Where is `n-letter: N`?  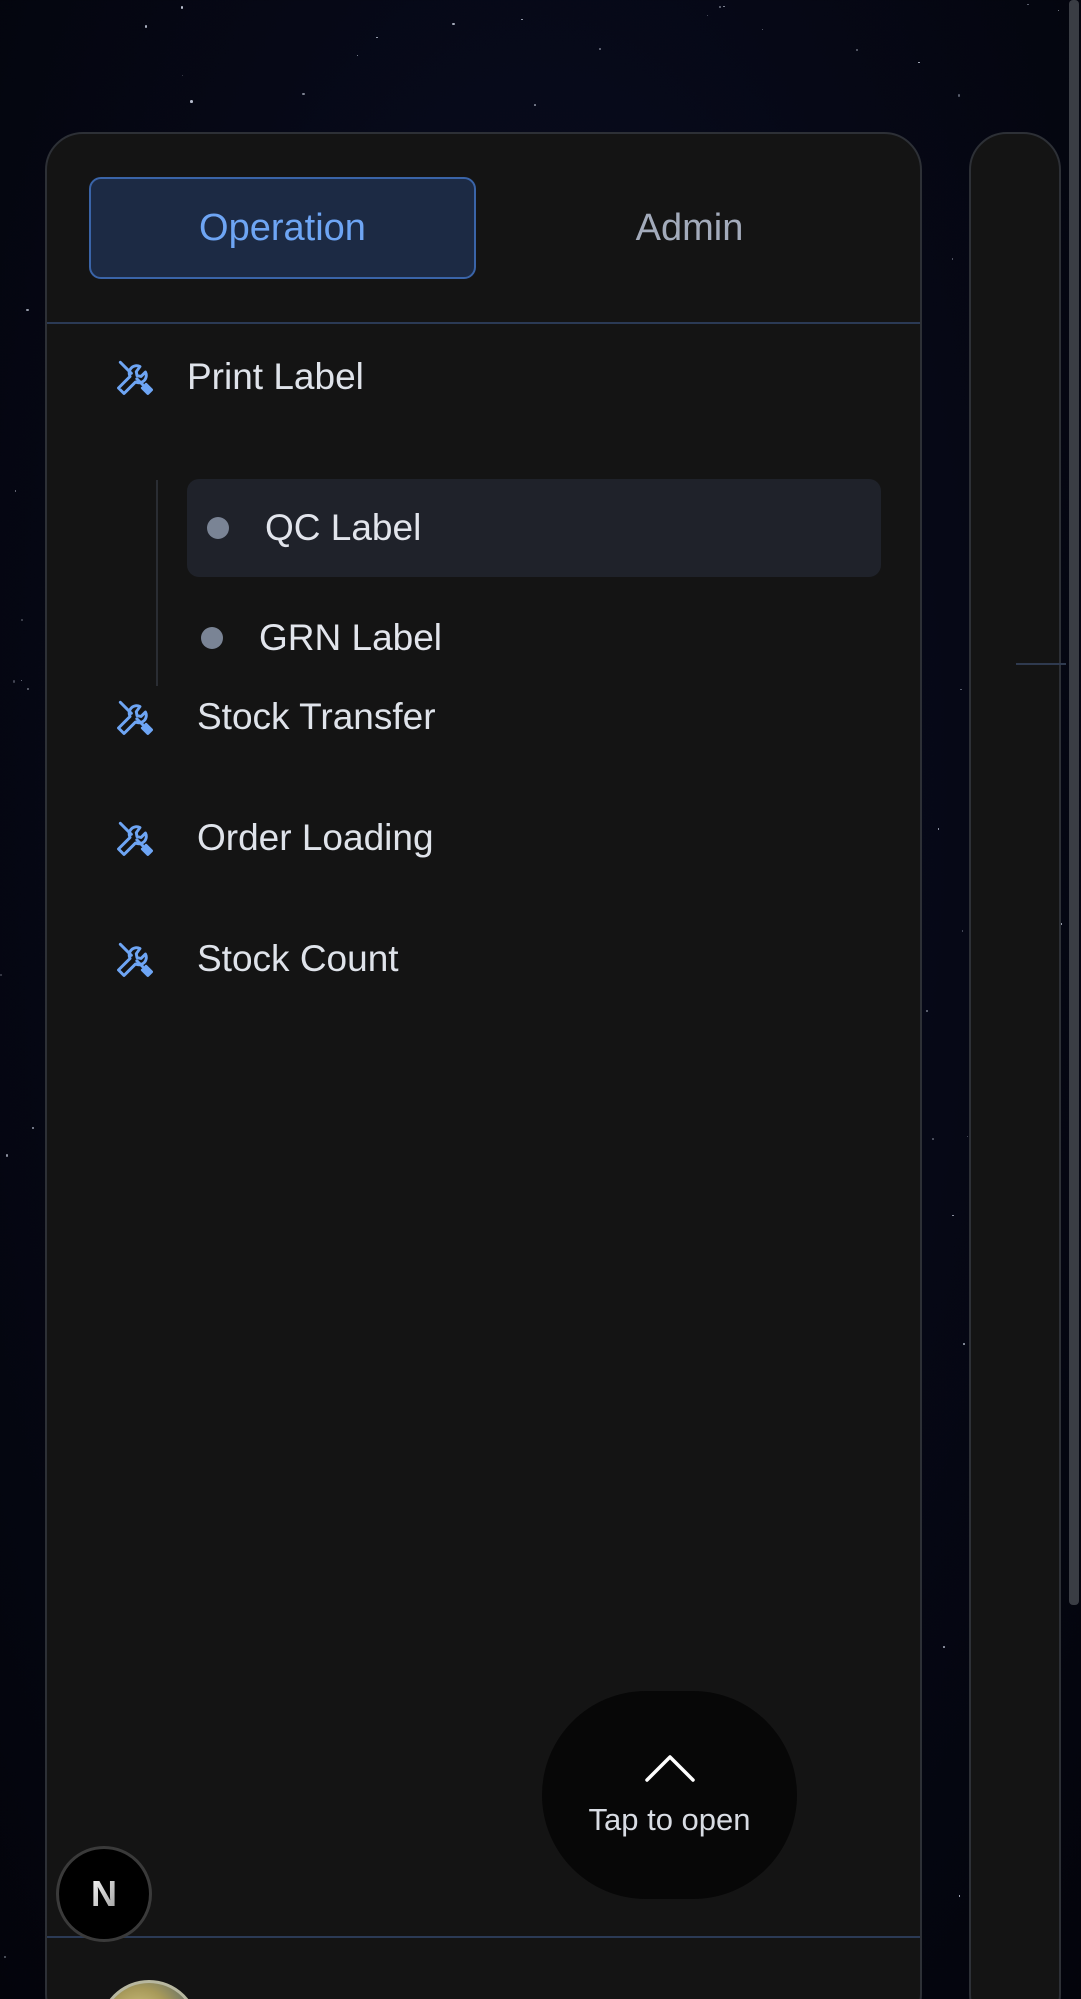
n-letter: N is located at coordinates (104, 1893).